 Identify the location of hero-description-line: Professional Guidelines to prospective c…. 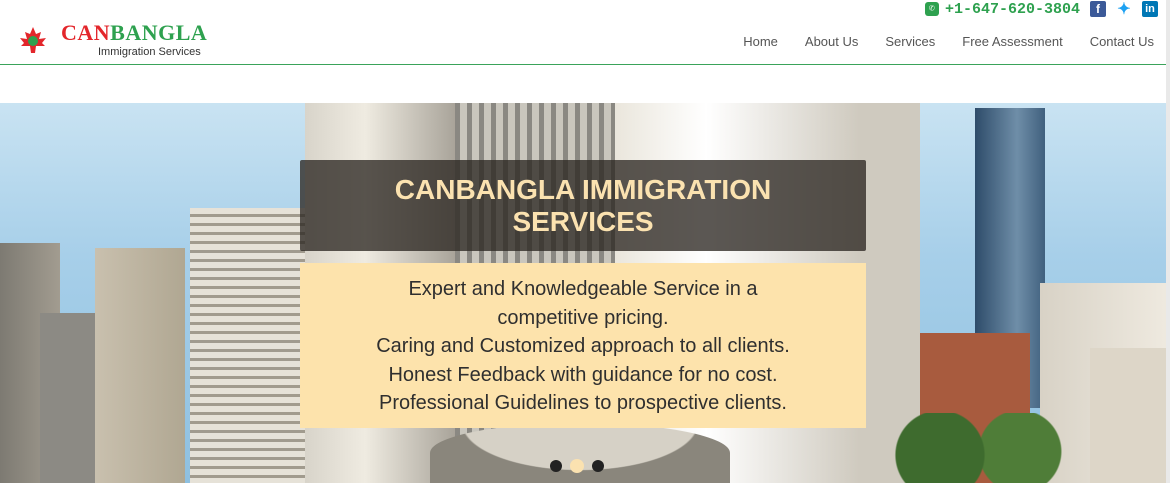
(583, 403).